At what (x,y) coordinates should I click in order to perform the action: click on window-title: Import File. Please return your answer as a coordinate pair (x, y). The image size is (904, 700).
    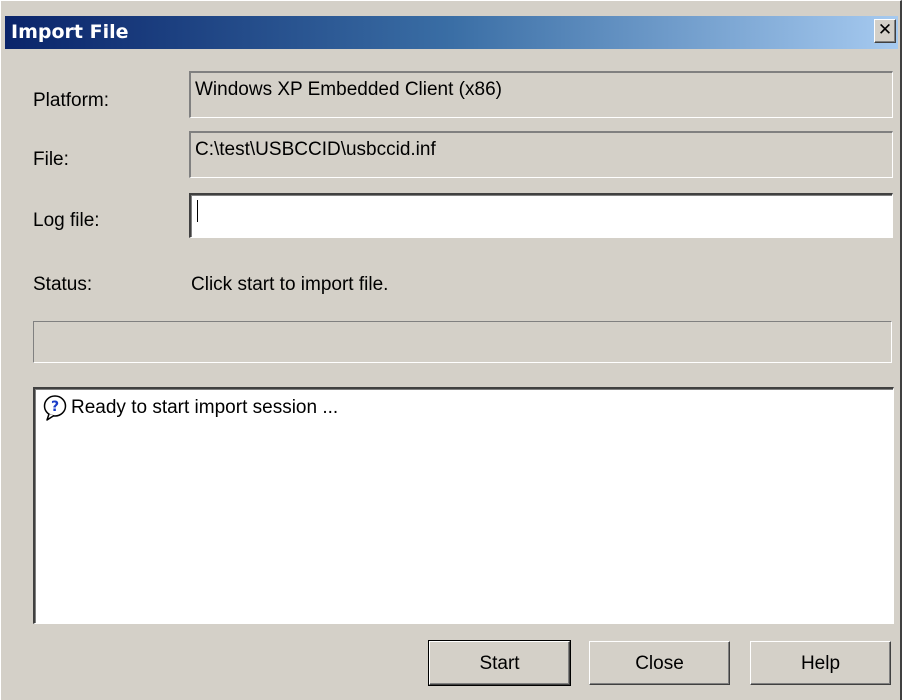
    Looking at the image, I should click on (70, 32).